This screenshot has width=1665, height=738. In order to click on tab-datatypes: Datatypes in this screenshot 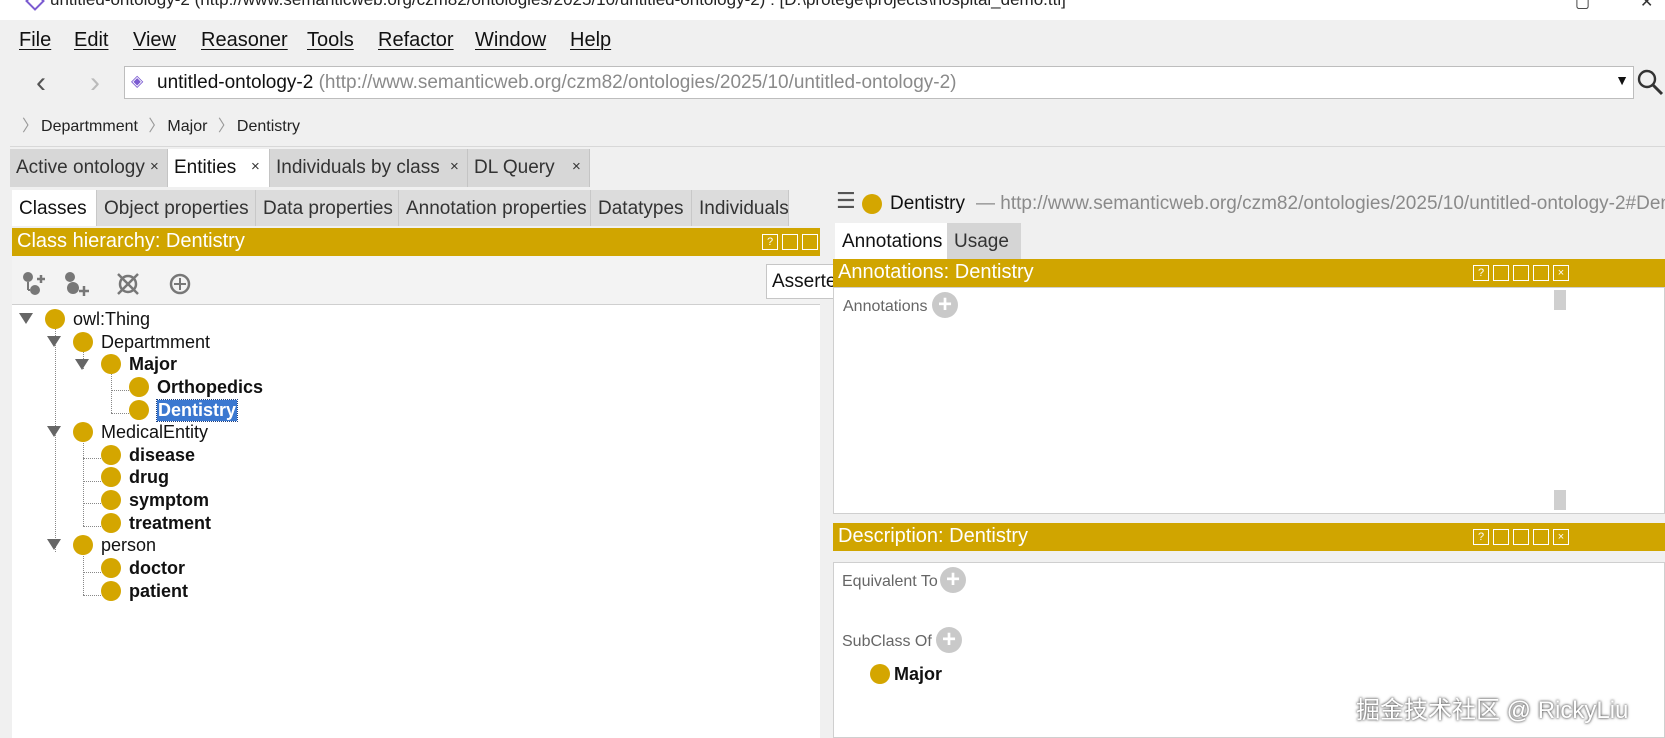, I will do `click(641, 208)`.